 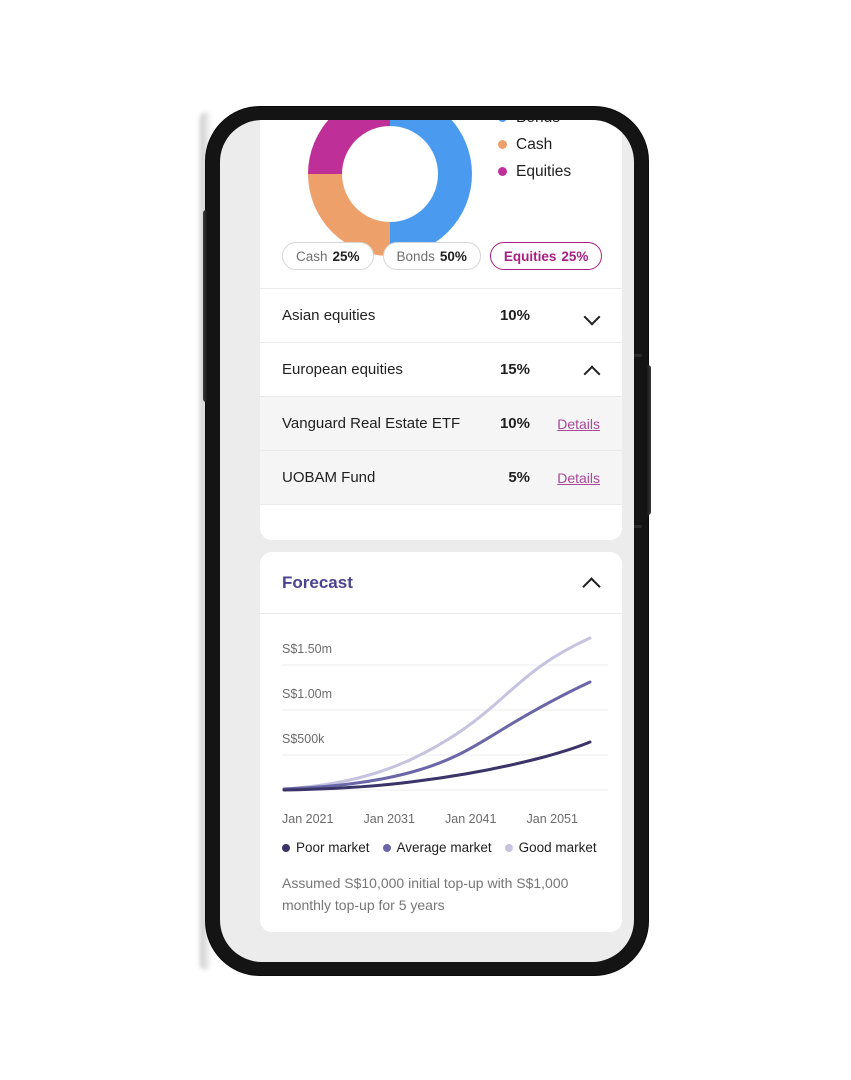 I want to click on poor-market-color-swatch, so click(x=286, y=847).